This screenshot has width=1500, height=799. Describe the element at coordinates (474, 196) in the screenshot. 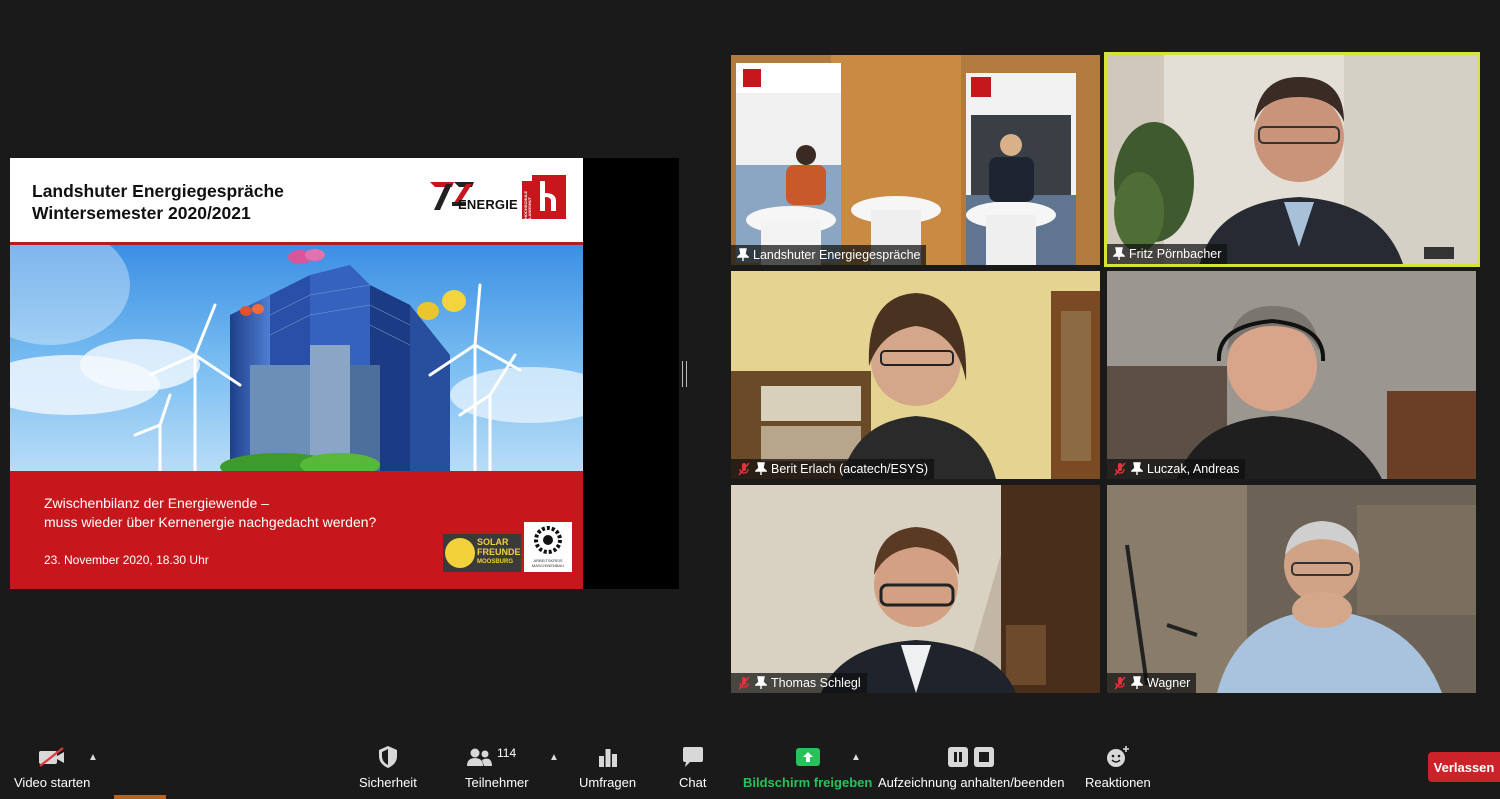

I see `ffz-energie-logo: ENERGIE` at that location.